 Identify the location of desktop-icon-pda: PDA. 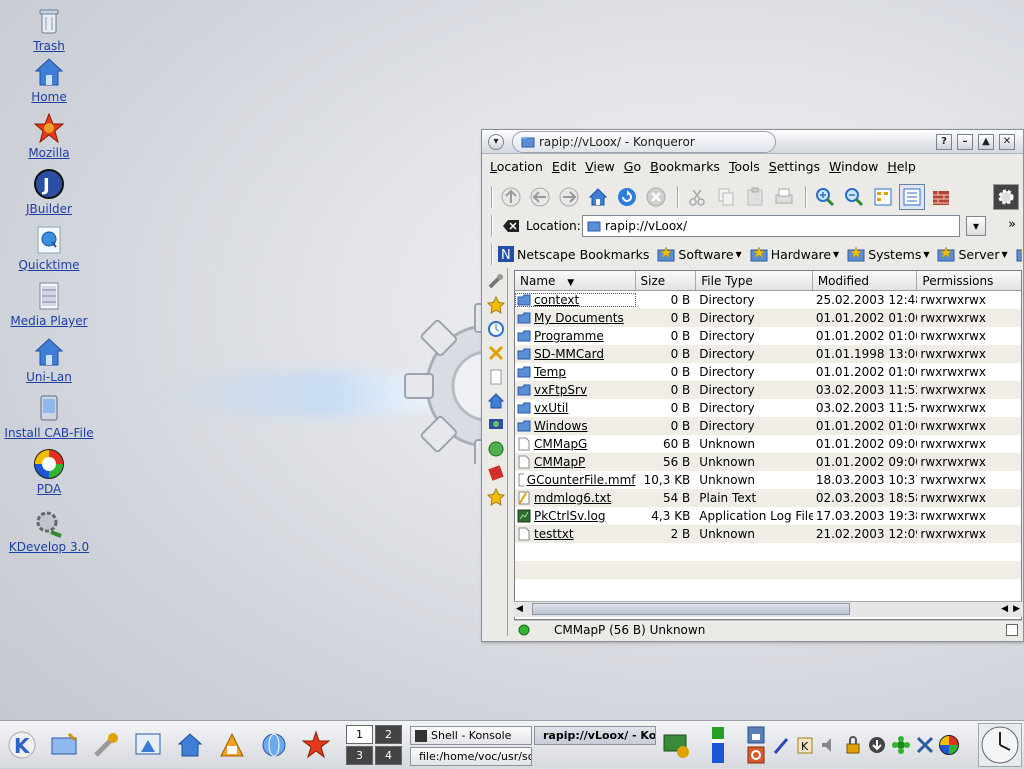
(49, 472).